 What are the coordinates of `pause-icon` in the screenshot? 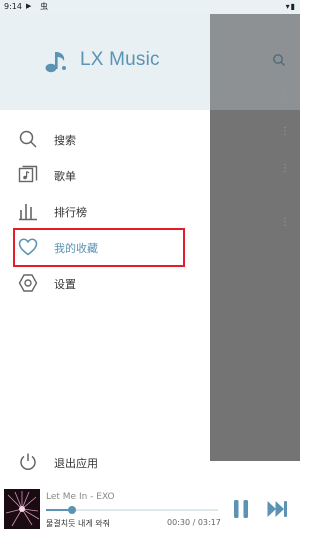 It's located at (241, 509).